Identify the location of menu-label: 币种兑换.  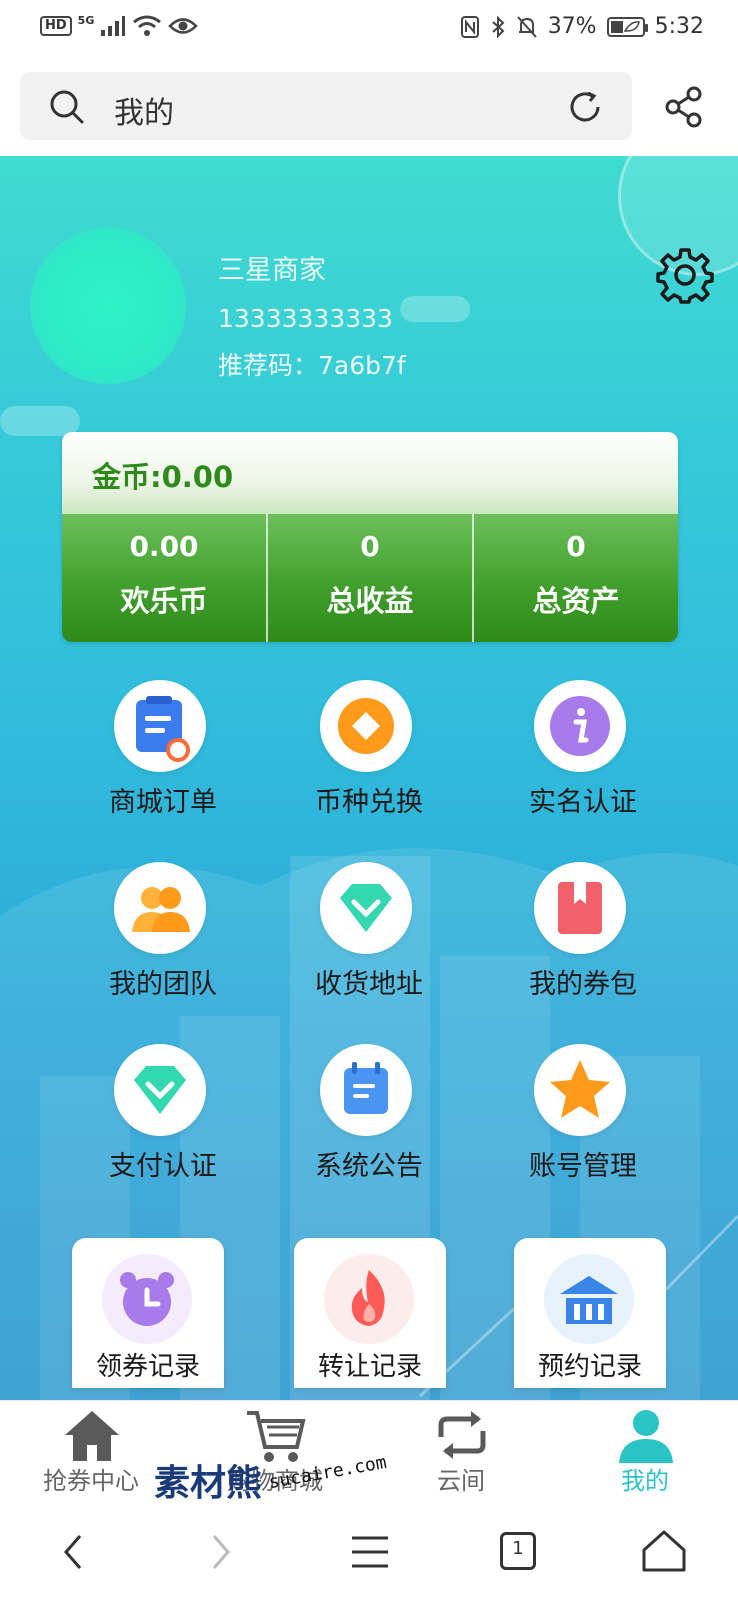
(369, 802).